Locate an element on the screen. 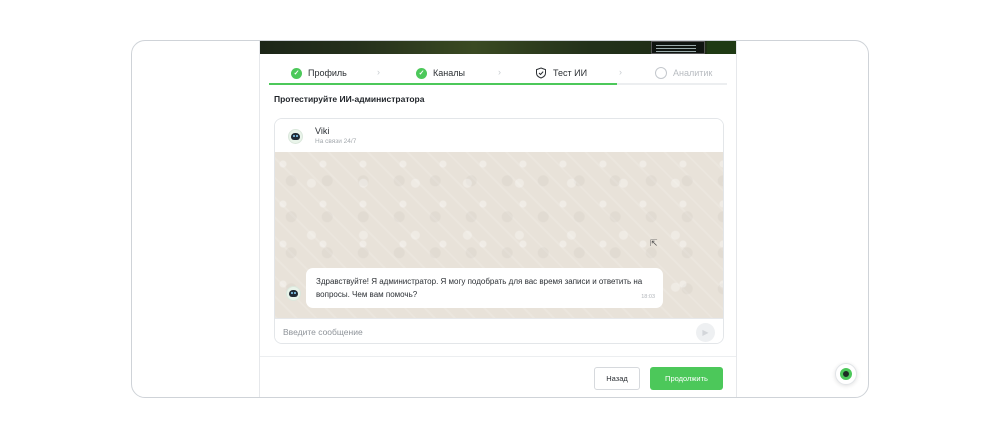 This screenshot has width=1000, height=439. assistant-logo-icon is located at coordinates (846, 374).